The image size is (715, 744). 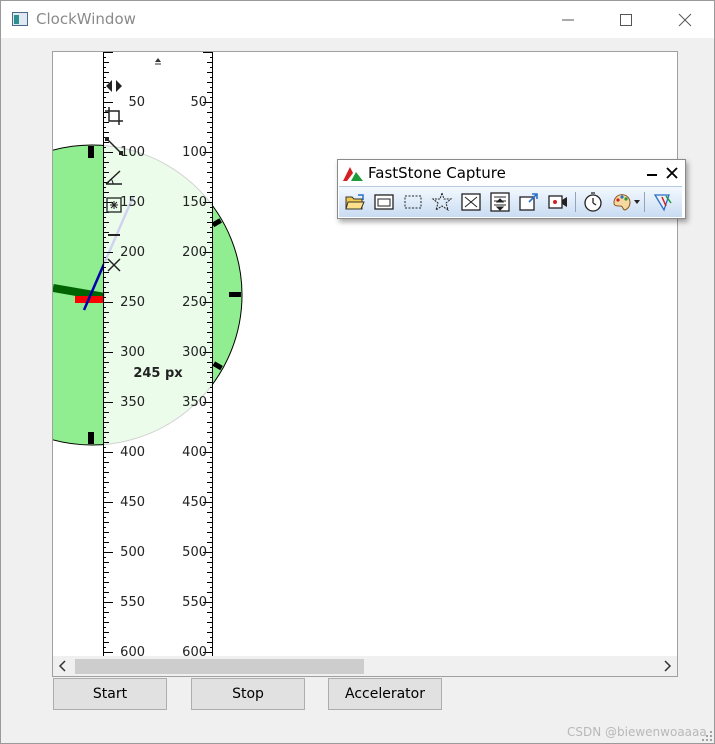 I want to click on maximize-icon, so click(x=626, y=20).